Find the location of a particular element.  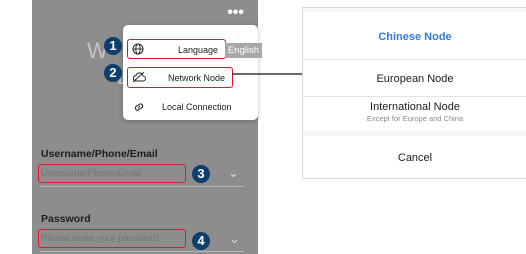

menu-item-label: Language is located at coordinates (198, 50).